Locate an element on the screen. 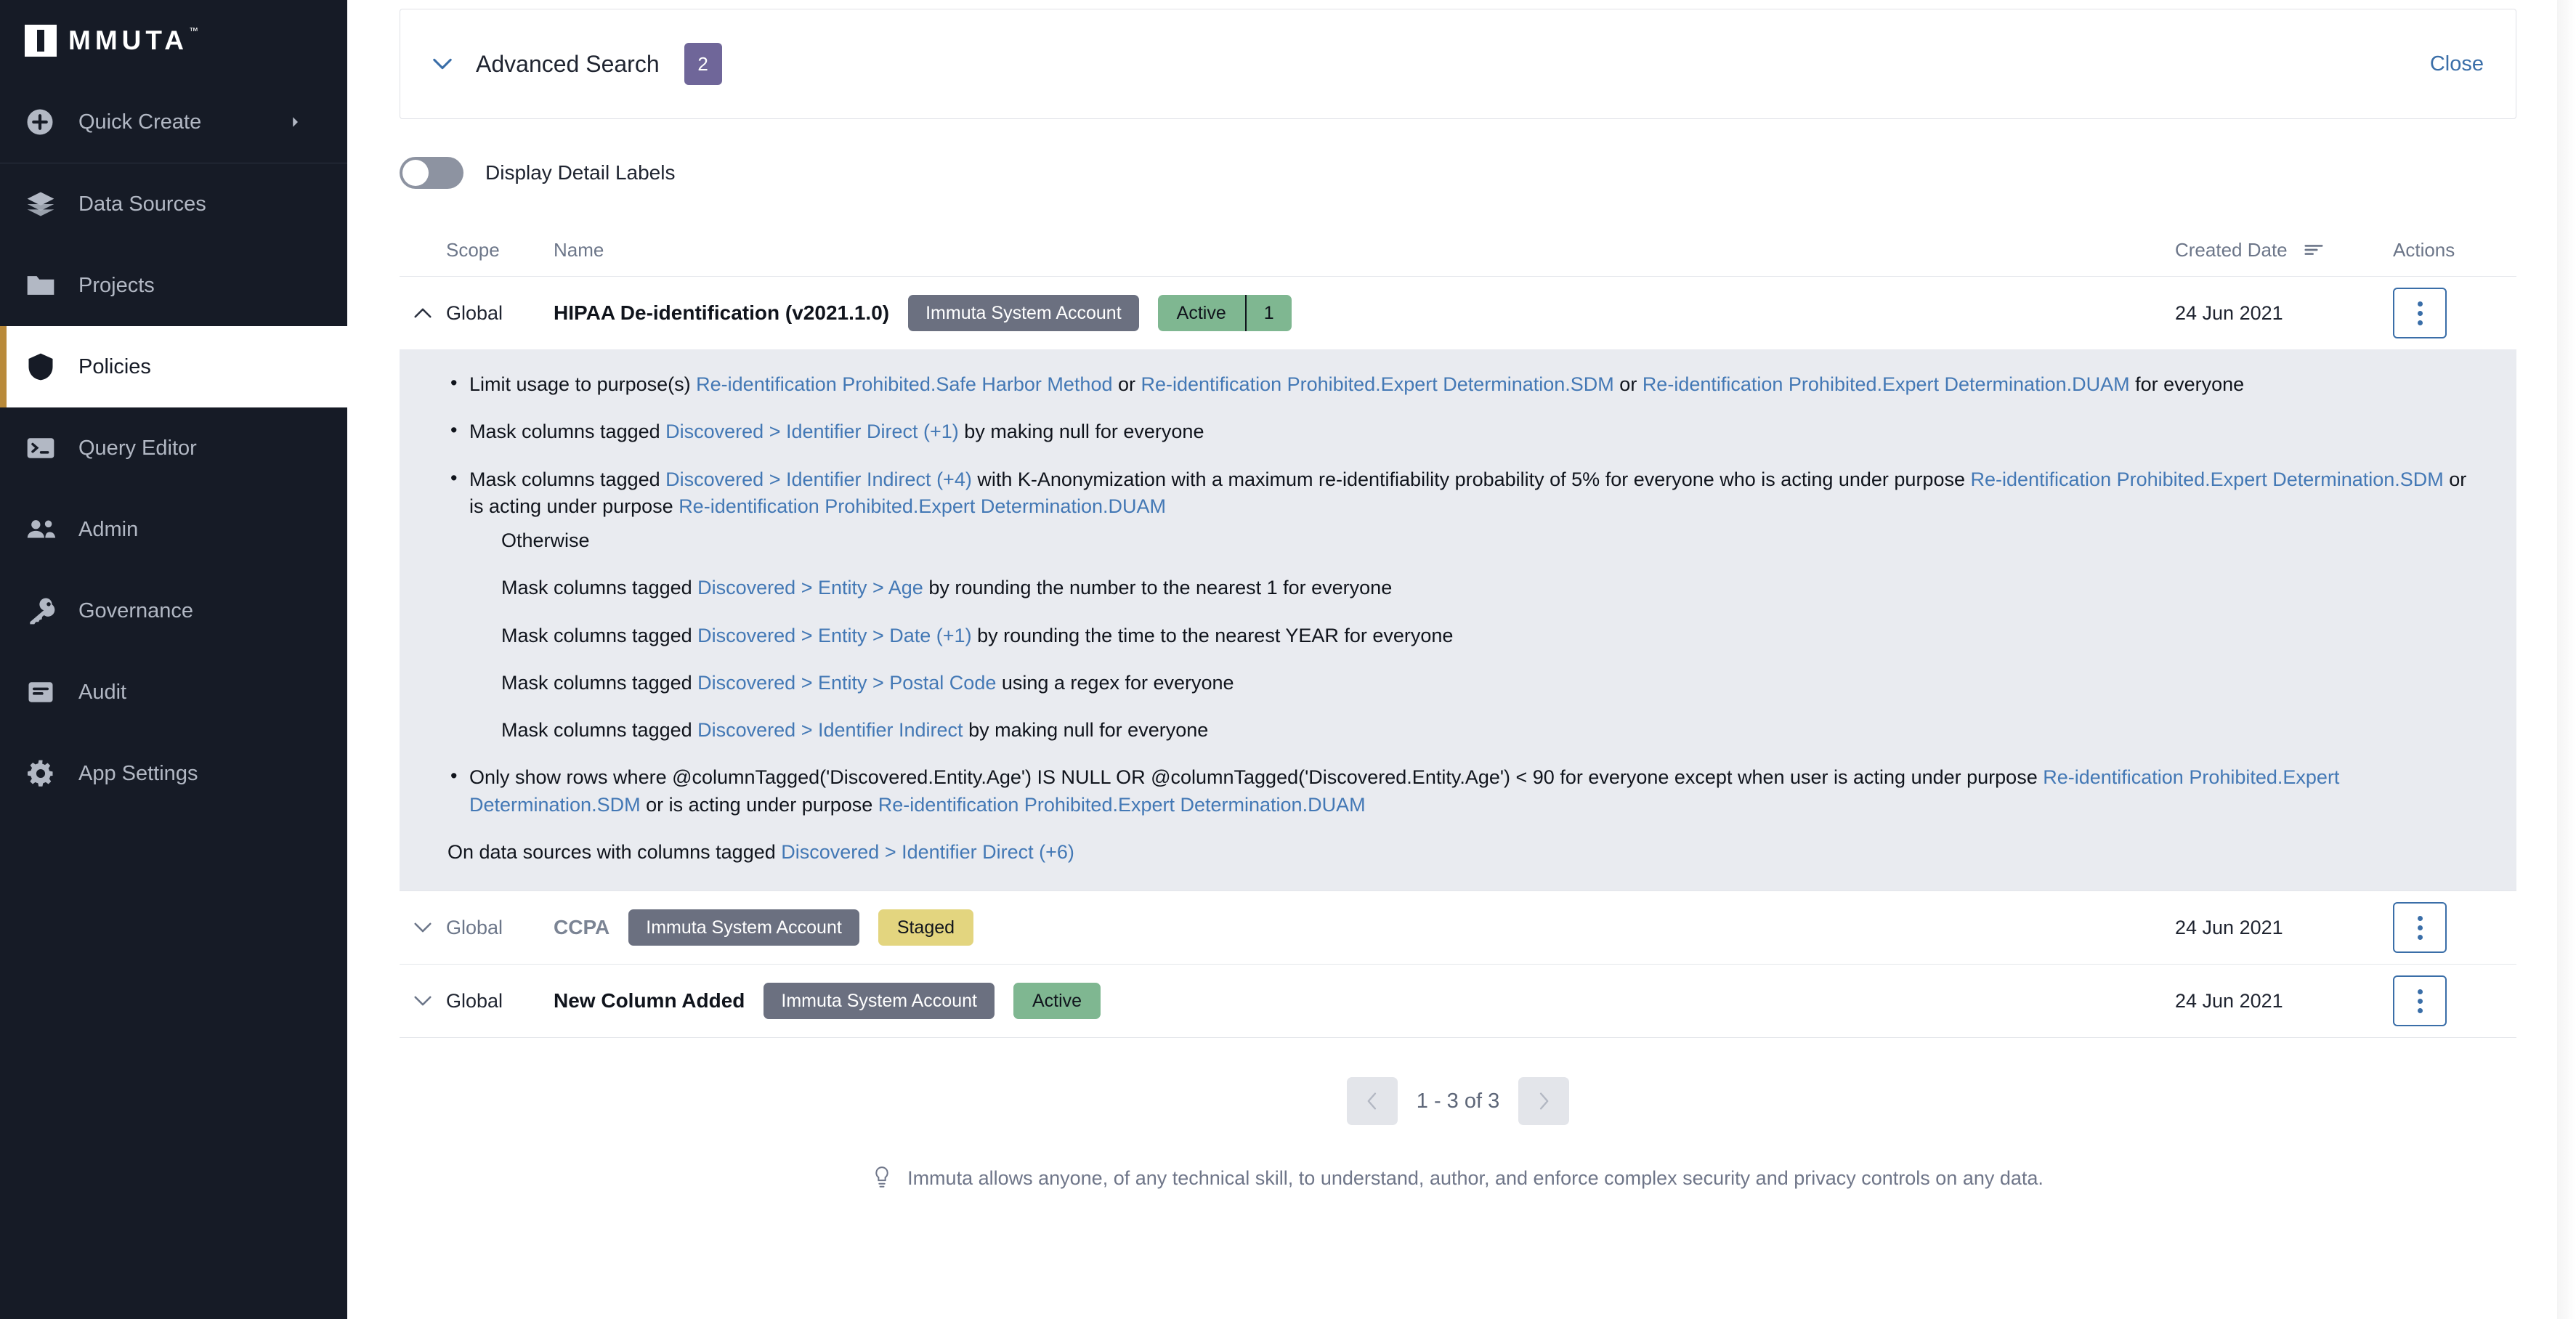  sidebar-item-label: Governance is located at coordinates (135, 610).